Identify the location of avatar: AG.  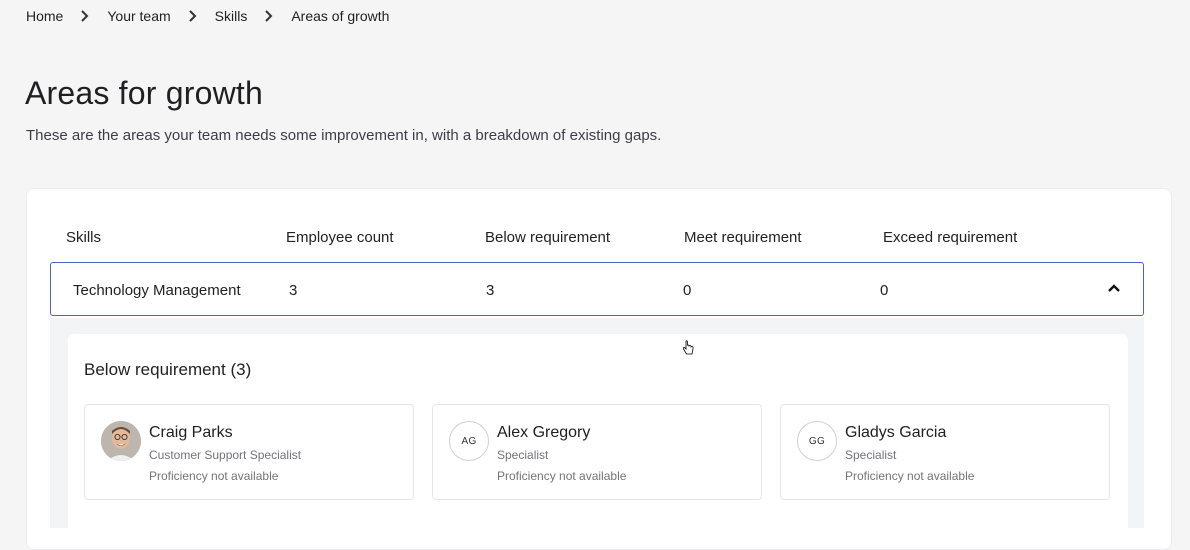
(469, 441).